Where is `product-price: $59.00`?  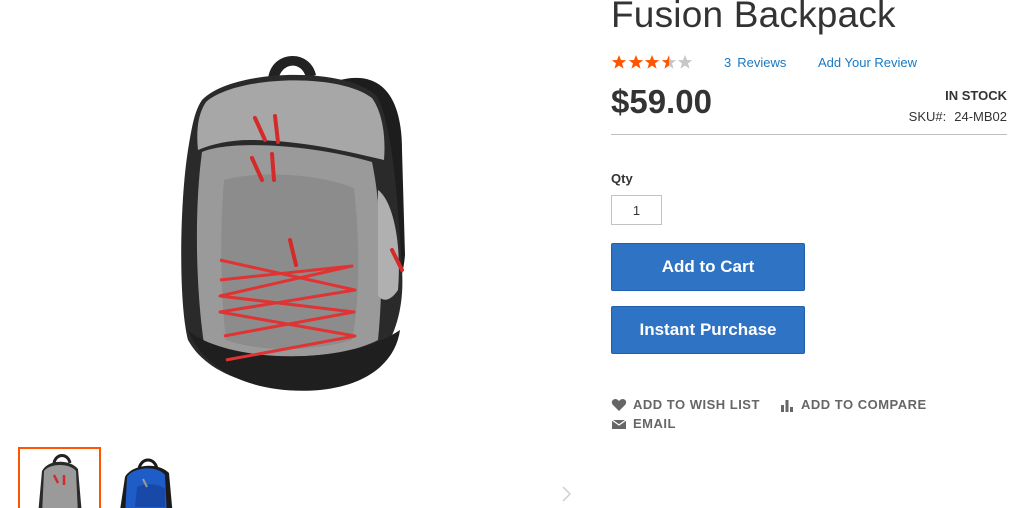
product-price: $59.00 is located at coordinates (661, 101).